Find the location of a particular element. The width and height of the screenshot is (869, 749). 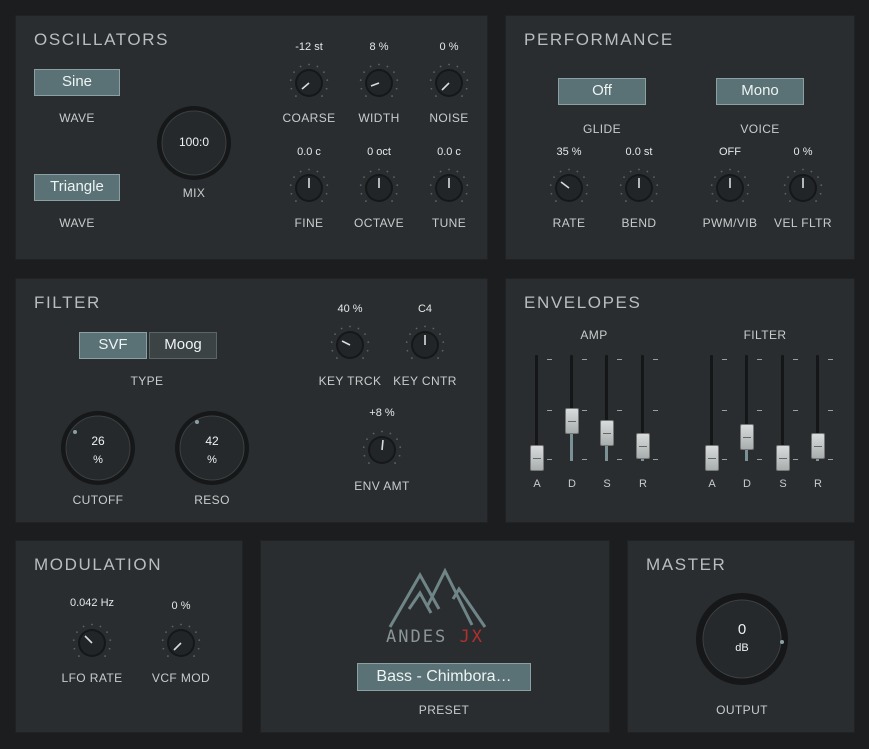

filter-sustain-fader is located at coordinates (783, 413).